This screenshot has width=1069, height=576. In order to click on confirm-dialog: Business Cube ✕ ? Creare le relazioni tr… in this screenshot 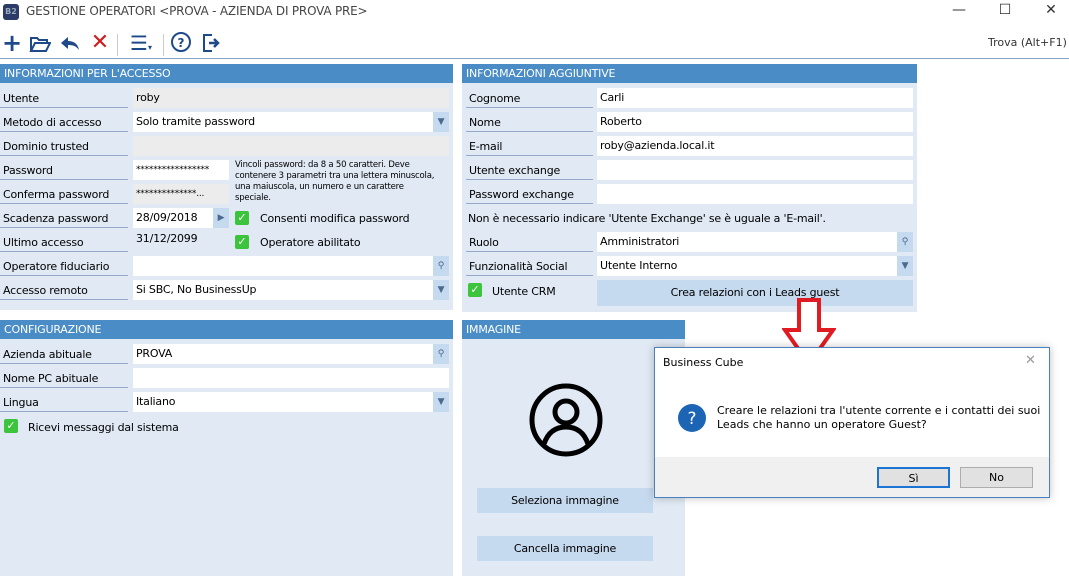, I will do `click(852, 422)`.